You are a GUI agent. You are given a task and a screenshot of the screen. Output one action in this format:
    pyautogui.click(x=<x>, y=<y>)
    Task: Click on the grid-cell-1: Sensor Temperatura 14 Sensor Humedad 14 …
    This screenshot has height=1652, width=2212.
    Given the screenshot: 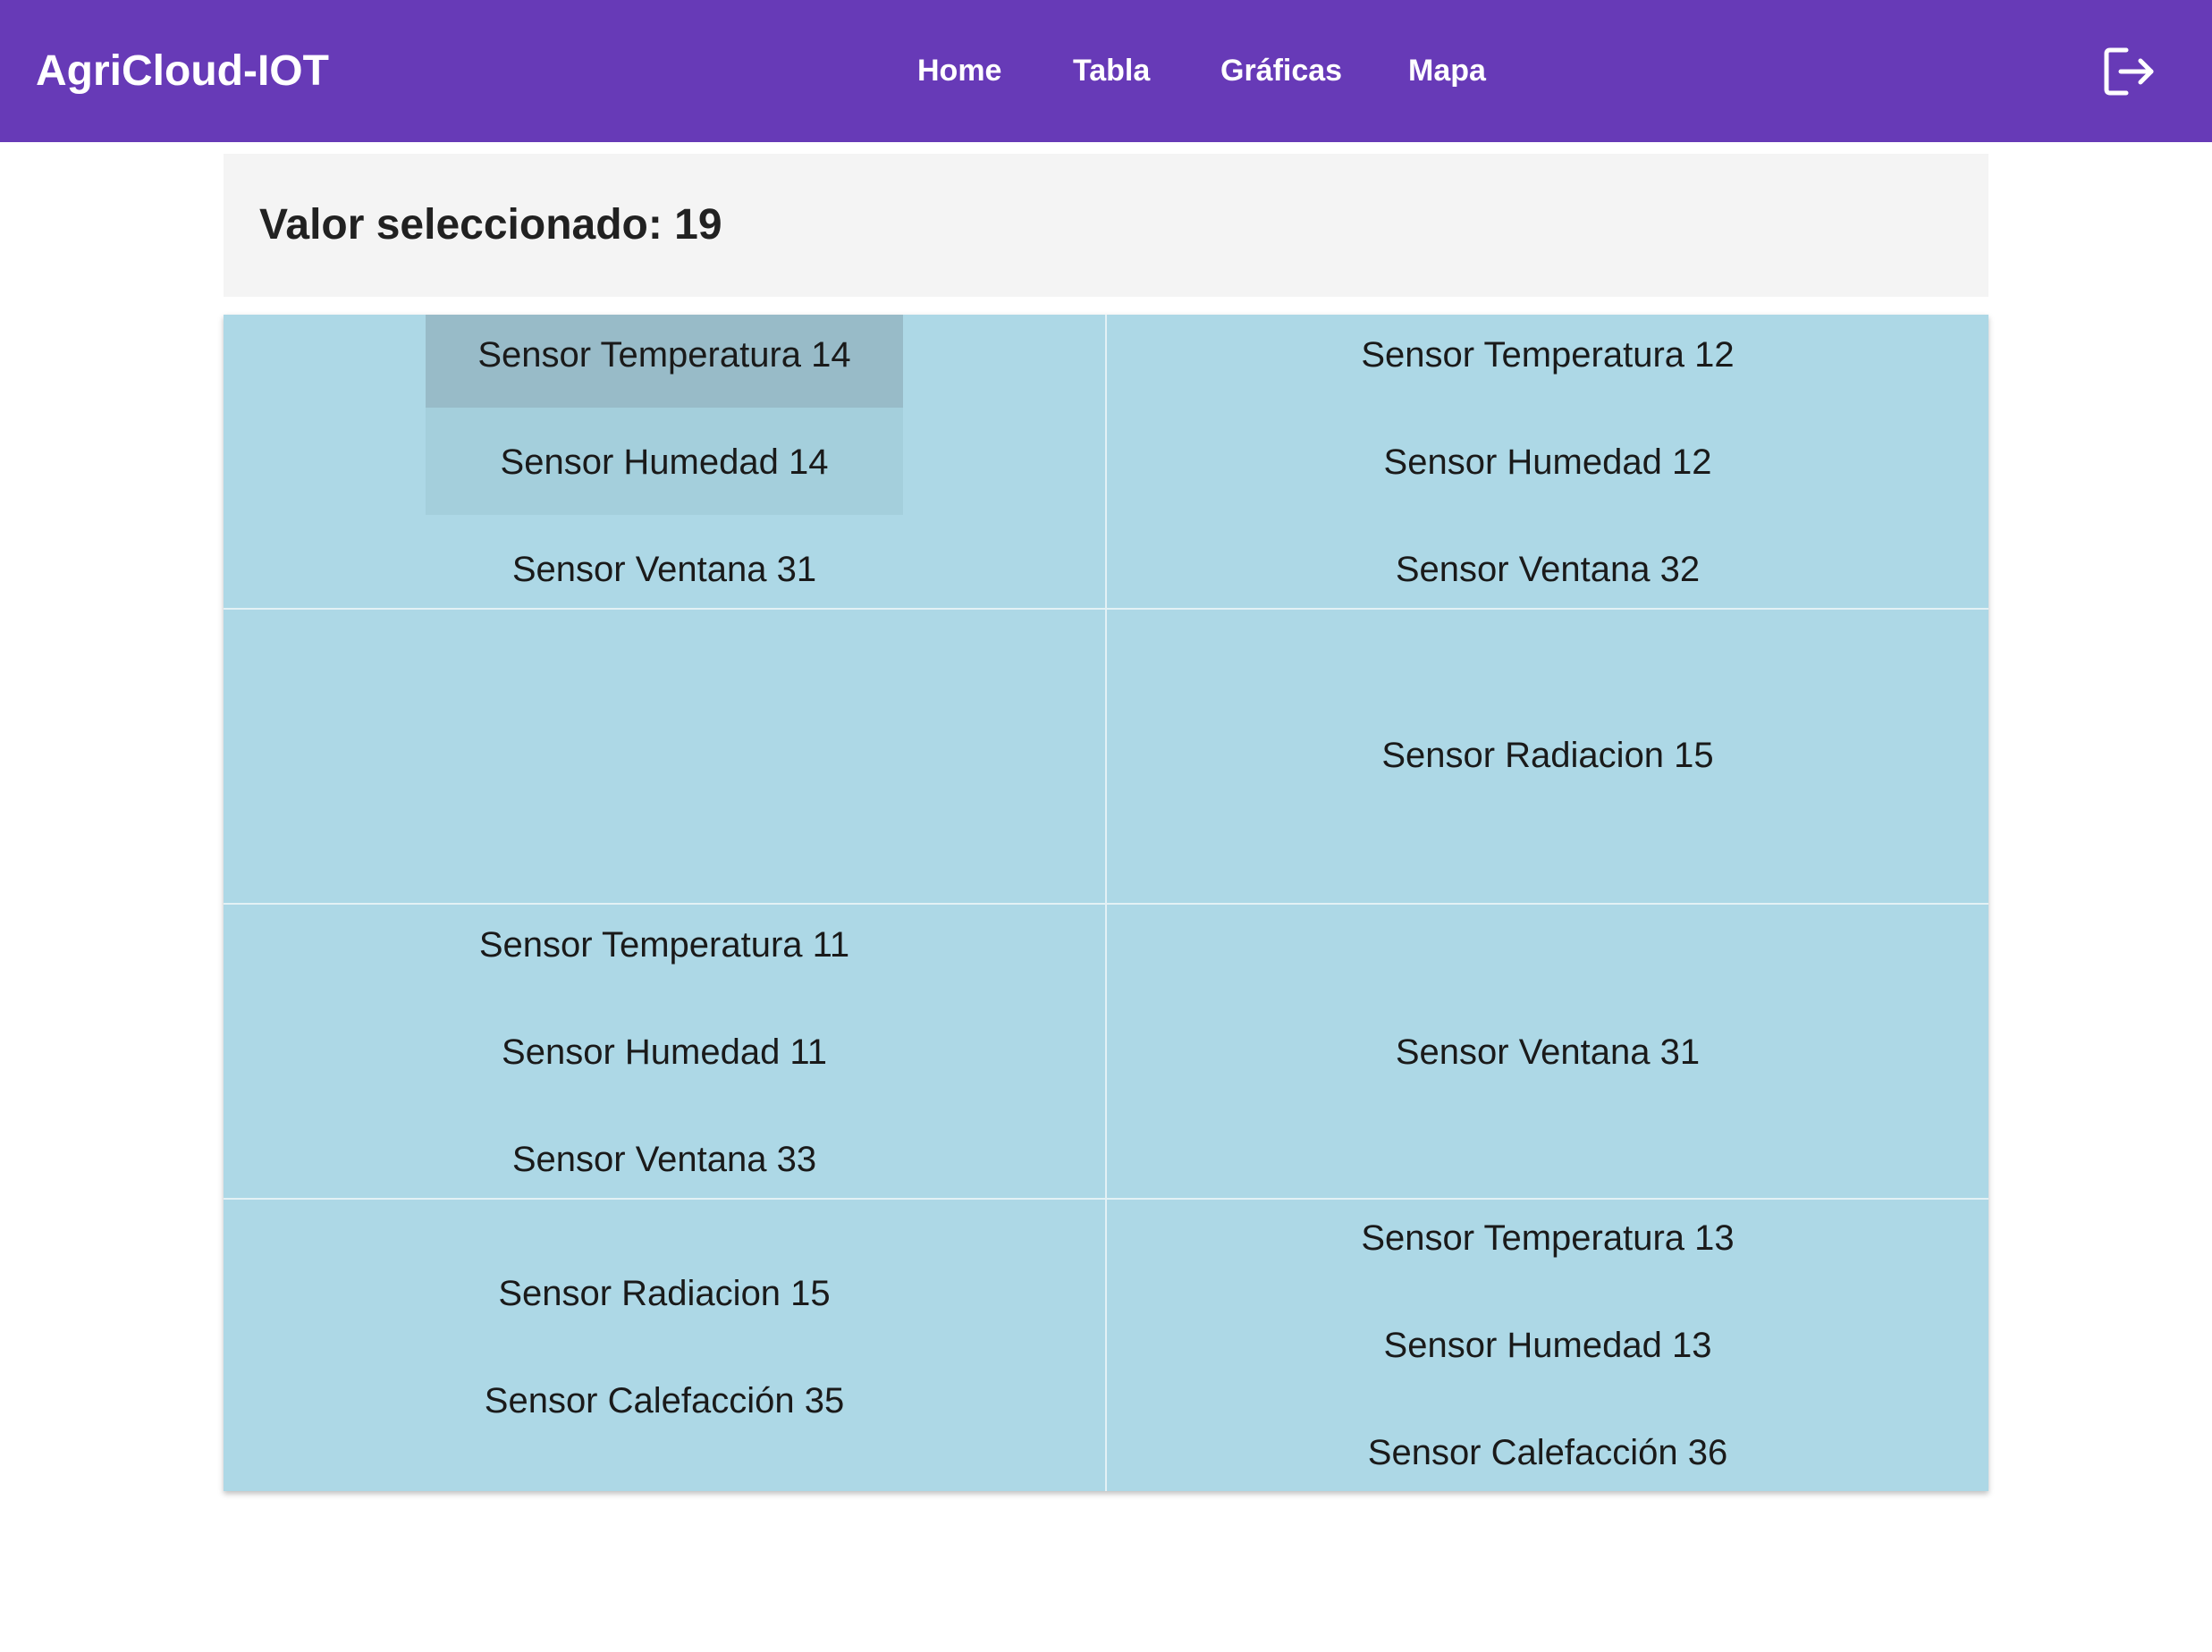 What is the action you would take?
    pyautogui.click(x=664, y=461)
    